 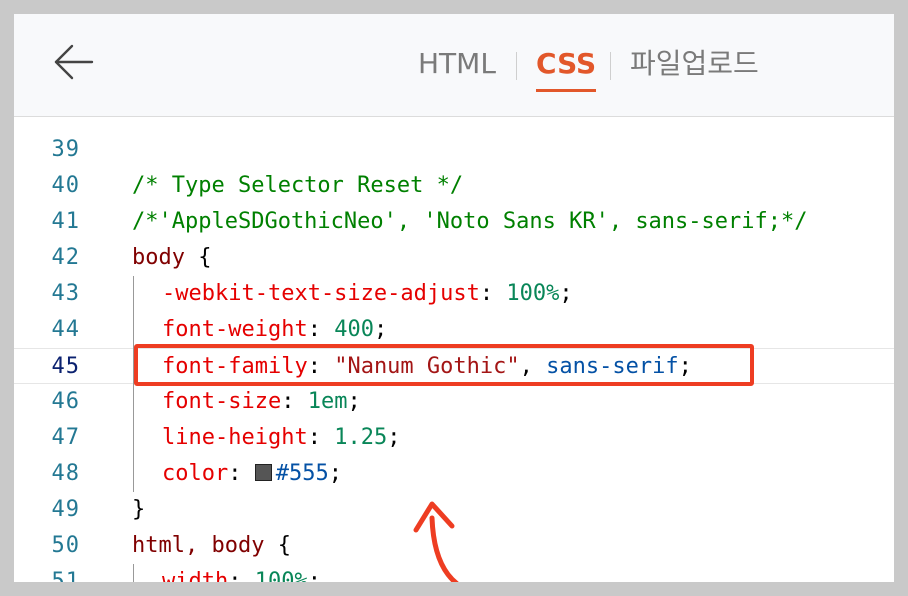 I want to click on line-text: font-size: 1em;, so click(x=261, y=401).